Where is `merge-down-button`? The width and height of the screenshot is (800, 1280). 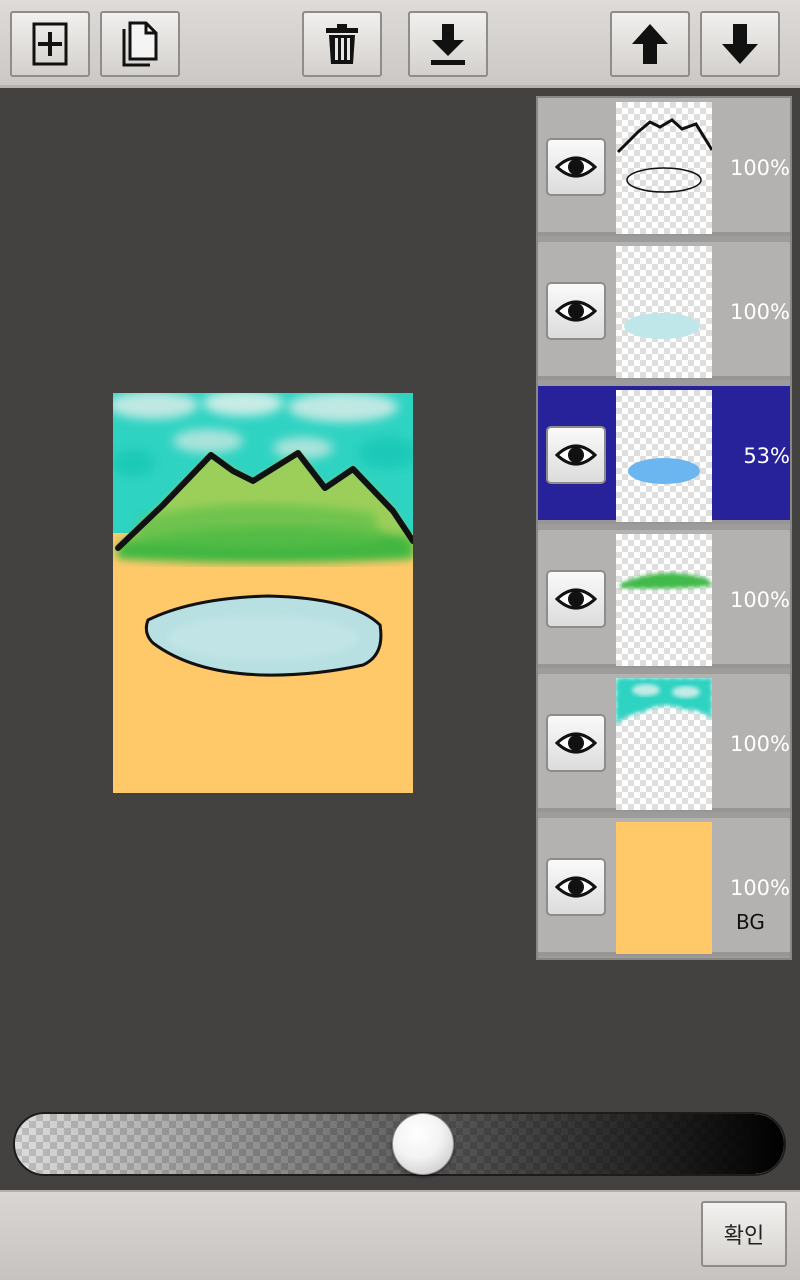 merge-down-button is located at coordinates (448, 44).